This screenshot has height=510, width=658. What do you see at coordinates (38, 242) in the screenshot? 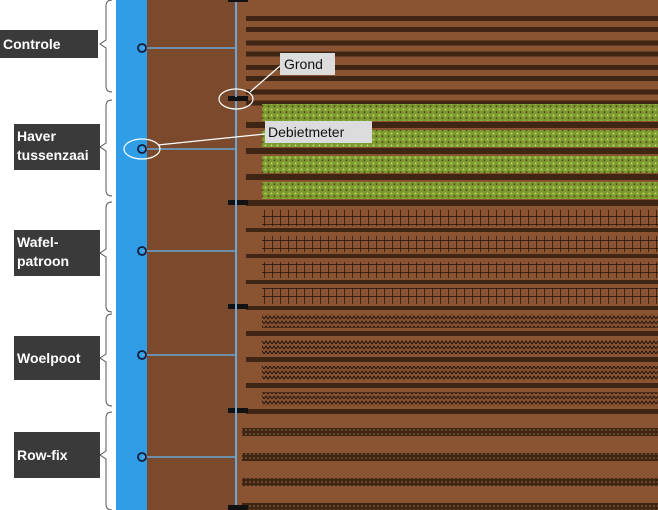
I see `section-label-text: Wafel-` at bounding box center [38, 242].